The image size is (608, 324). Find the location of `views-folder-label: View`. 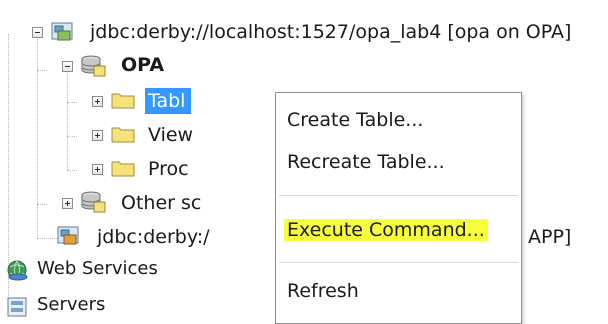

views-folder-label: View is located at coordinates (170, 135).